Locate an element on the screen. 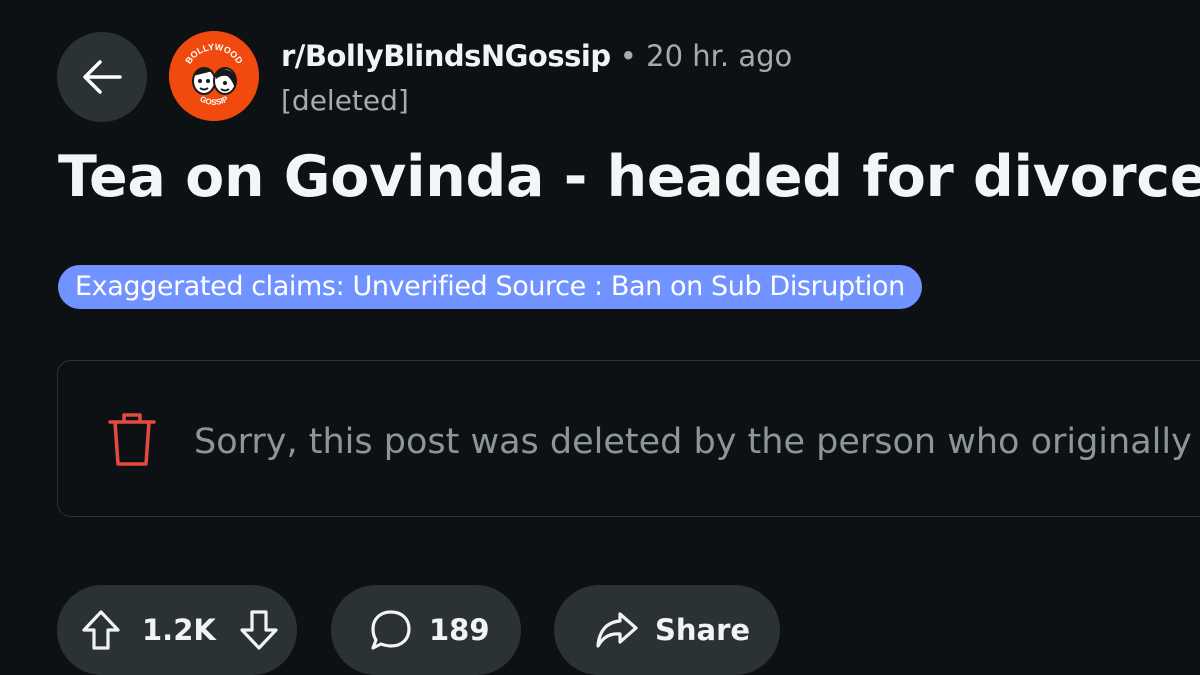  subreddit-name-link: r/BollyBlindsNGossip is located at coordinates (446, 56).